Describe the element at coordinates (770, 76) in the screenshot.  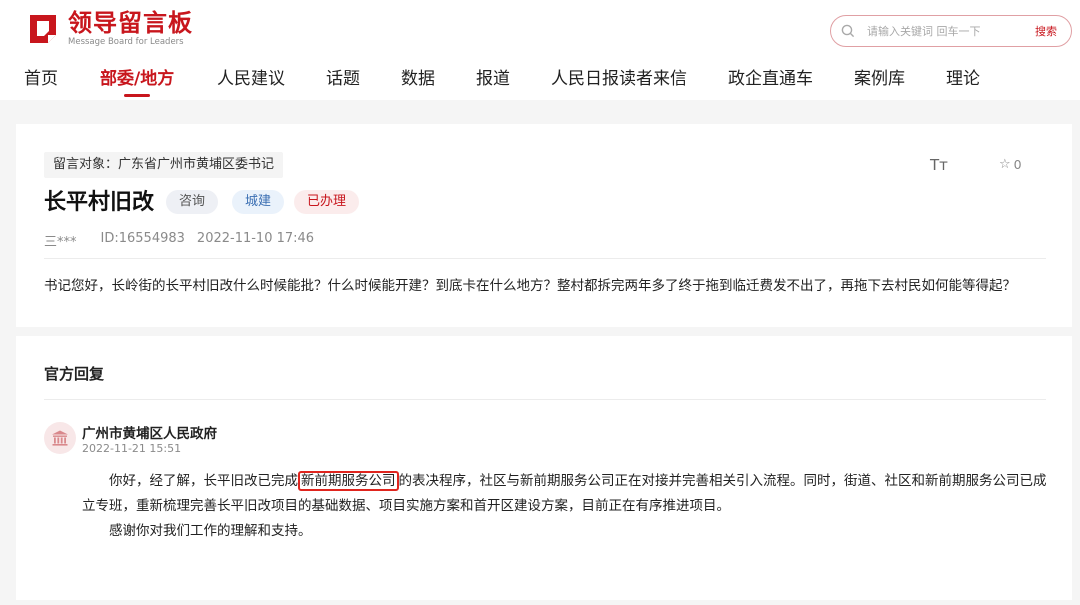
I see `nav-enterprise-express: 政企直通车` at that location.